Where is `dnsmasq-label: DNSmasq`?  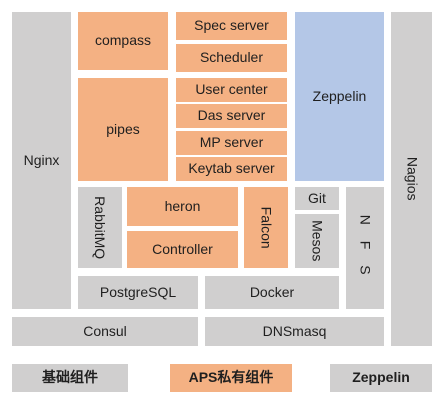 dnsmasq-label: DNSmasq is located at coordinates (294, 330).